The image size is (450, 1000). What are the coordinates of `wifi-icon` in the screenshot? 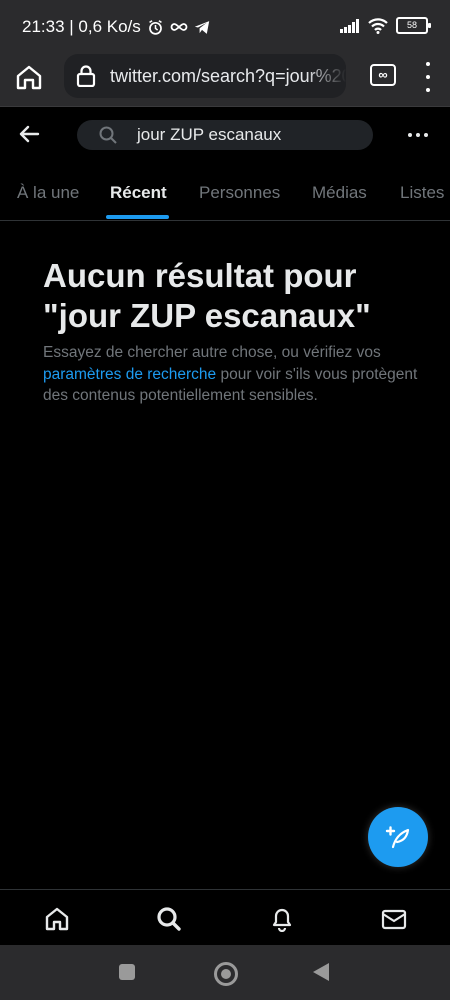 It's located at (378, 25).